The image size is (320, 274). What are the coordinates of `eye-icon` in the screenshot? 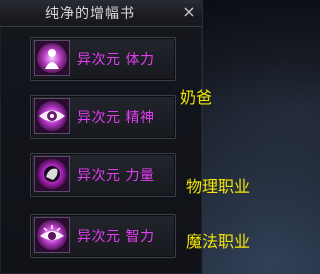 It's located at (52, 116).